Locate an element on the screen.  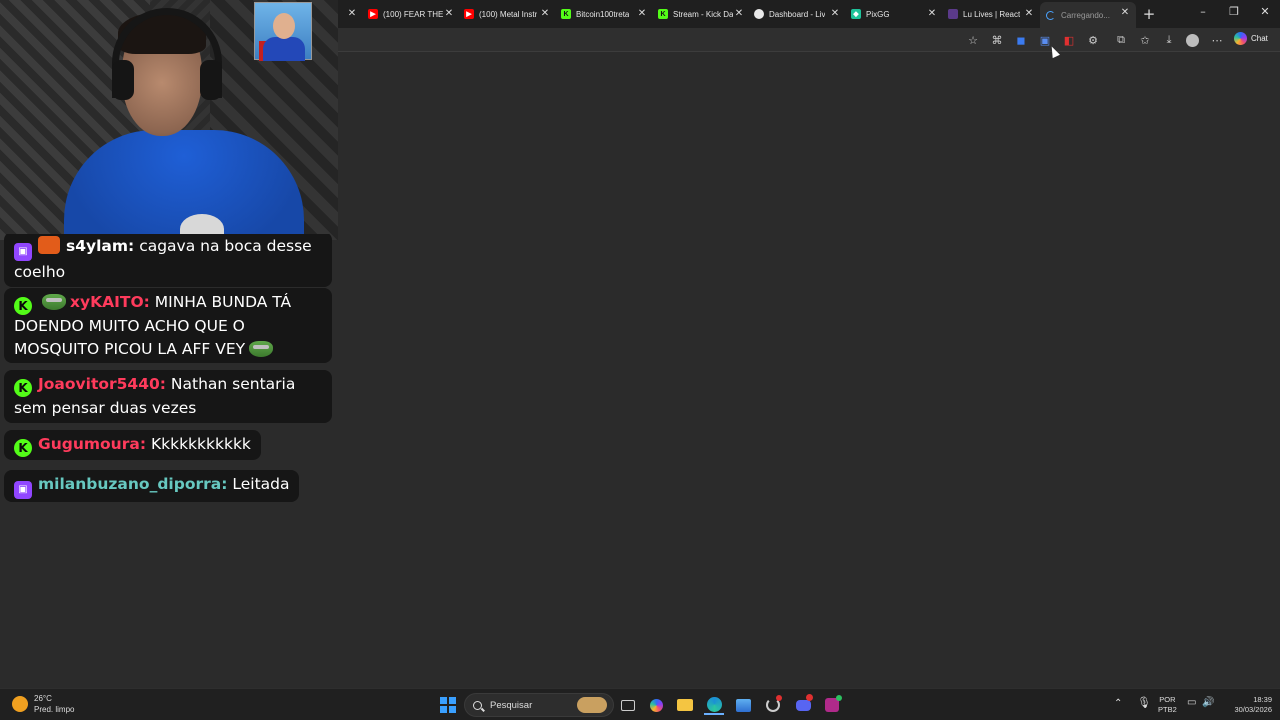
clock: 18:39 30/03/2026 is located at coordinates (1247, 705).